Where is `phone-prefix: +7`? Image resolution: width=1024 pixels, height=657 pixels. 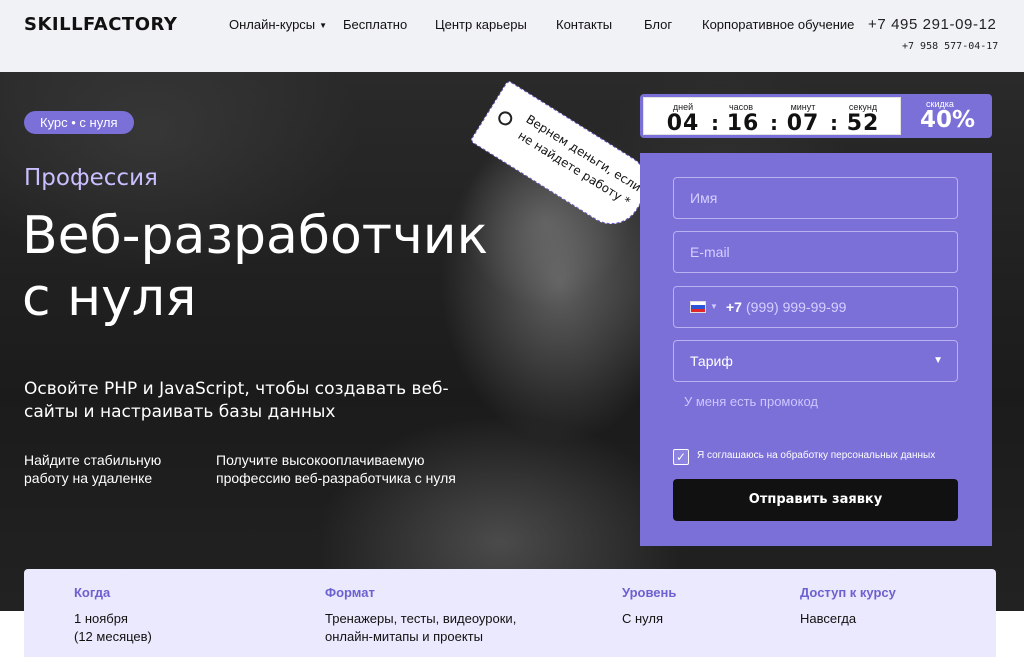
phone-prefix: +7 is located at coordinates (734, 307).